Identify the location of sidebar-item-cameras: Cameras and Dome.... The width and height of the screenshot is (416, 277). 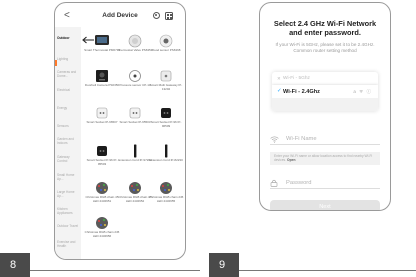
(68, 74).